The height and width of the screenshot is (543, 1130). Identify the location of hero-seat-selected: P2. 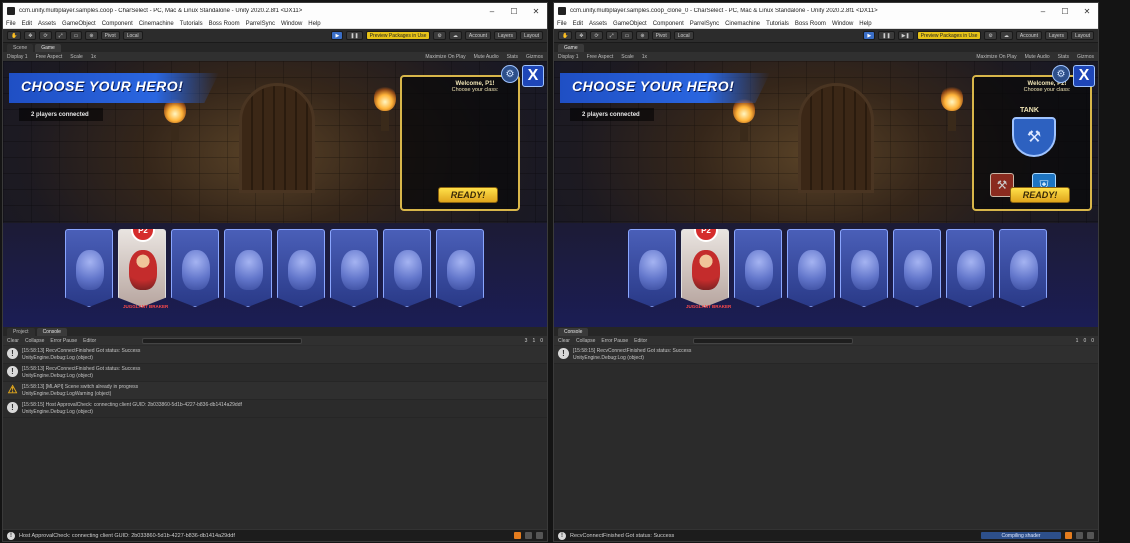
(705, 268).